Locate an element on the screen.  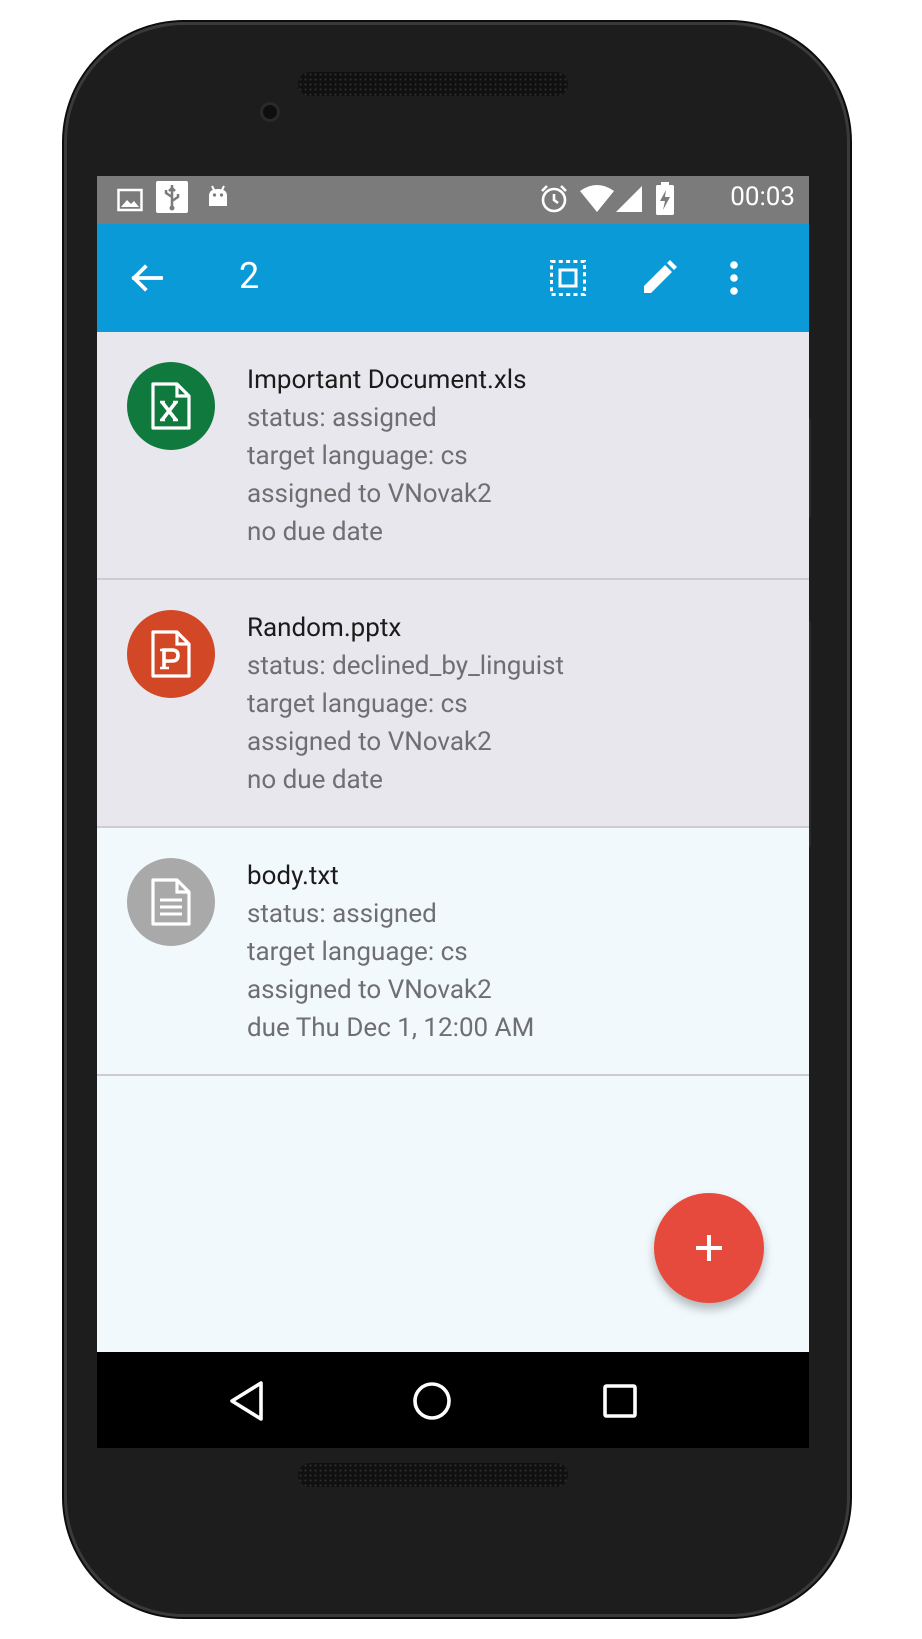
image-icon is located at coordinates (130, 202).